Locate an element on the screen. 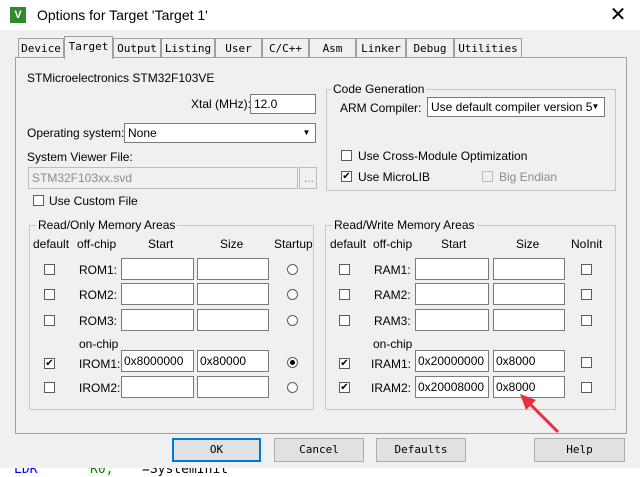 This screenshot has width=640, height=477. arm-compiler-value: Use default compiler version 5 is located at coordinates (512, 107).